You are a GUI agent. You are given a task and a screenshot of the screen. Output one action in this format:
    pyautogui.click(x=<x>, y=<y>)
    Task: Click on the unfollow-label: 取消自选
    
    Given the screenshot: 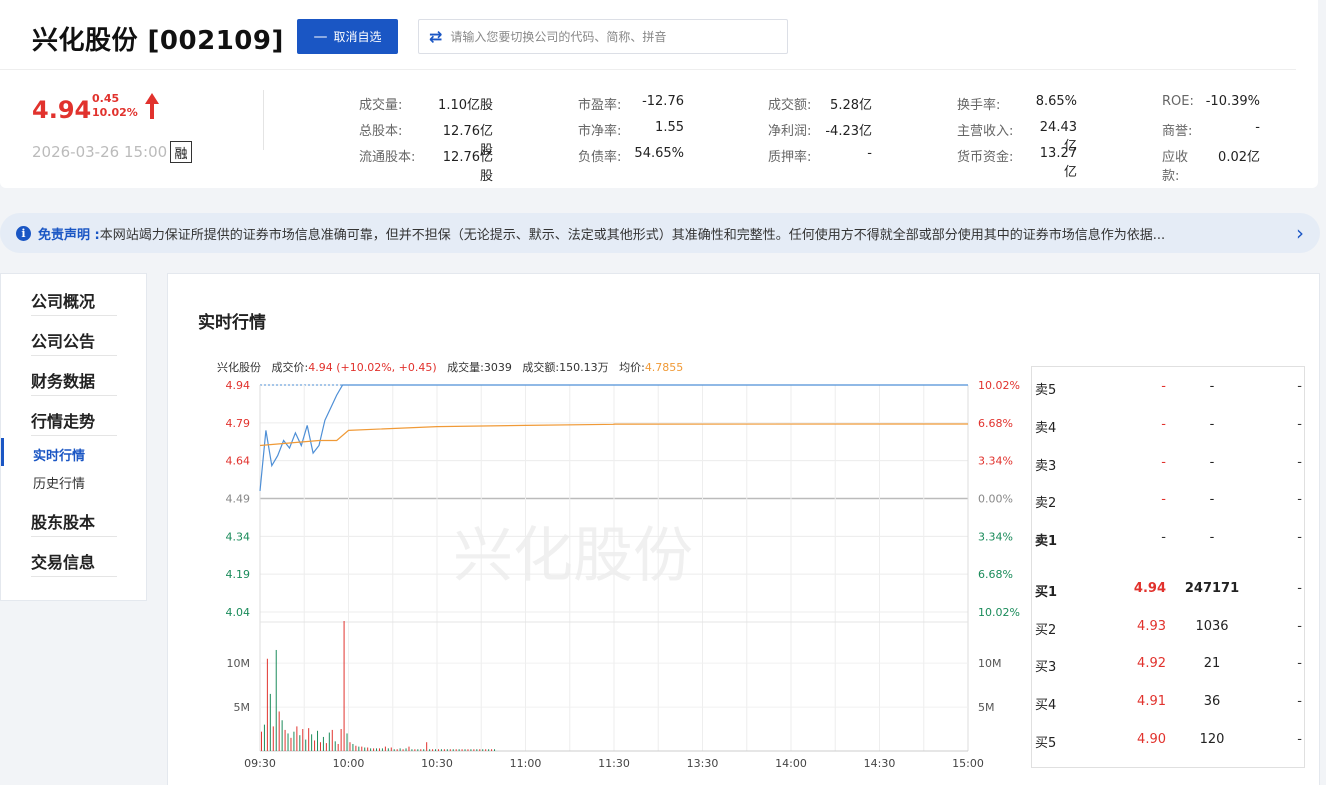 What is the action you would take?
    pyautogui.click(x=357, y=37)
    